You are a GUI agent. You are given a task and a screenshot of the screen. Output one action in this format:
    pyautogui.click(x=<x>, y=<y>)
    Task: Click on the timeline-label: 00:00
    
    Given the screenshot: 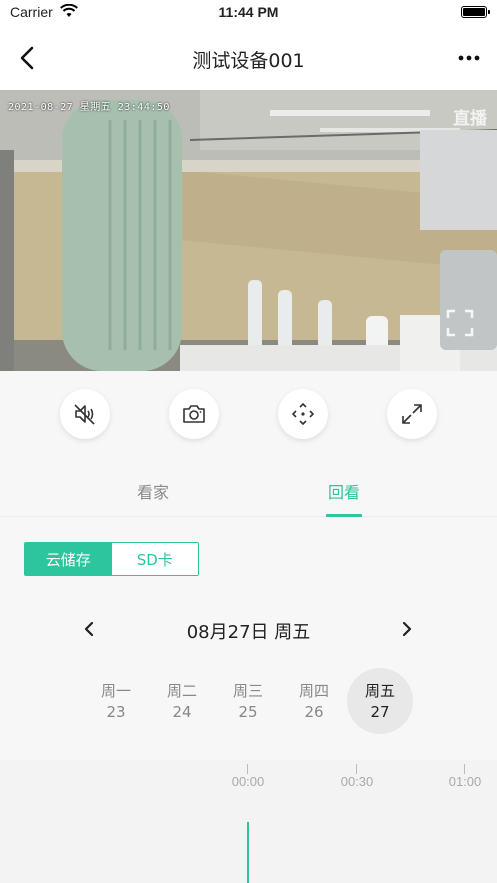 What is the action you would take?
    pyautogui.click(x=248, y=781)
    